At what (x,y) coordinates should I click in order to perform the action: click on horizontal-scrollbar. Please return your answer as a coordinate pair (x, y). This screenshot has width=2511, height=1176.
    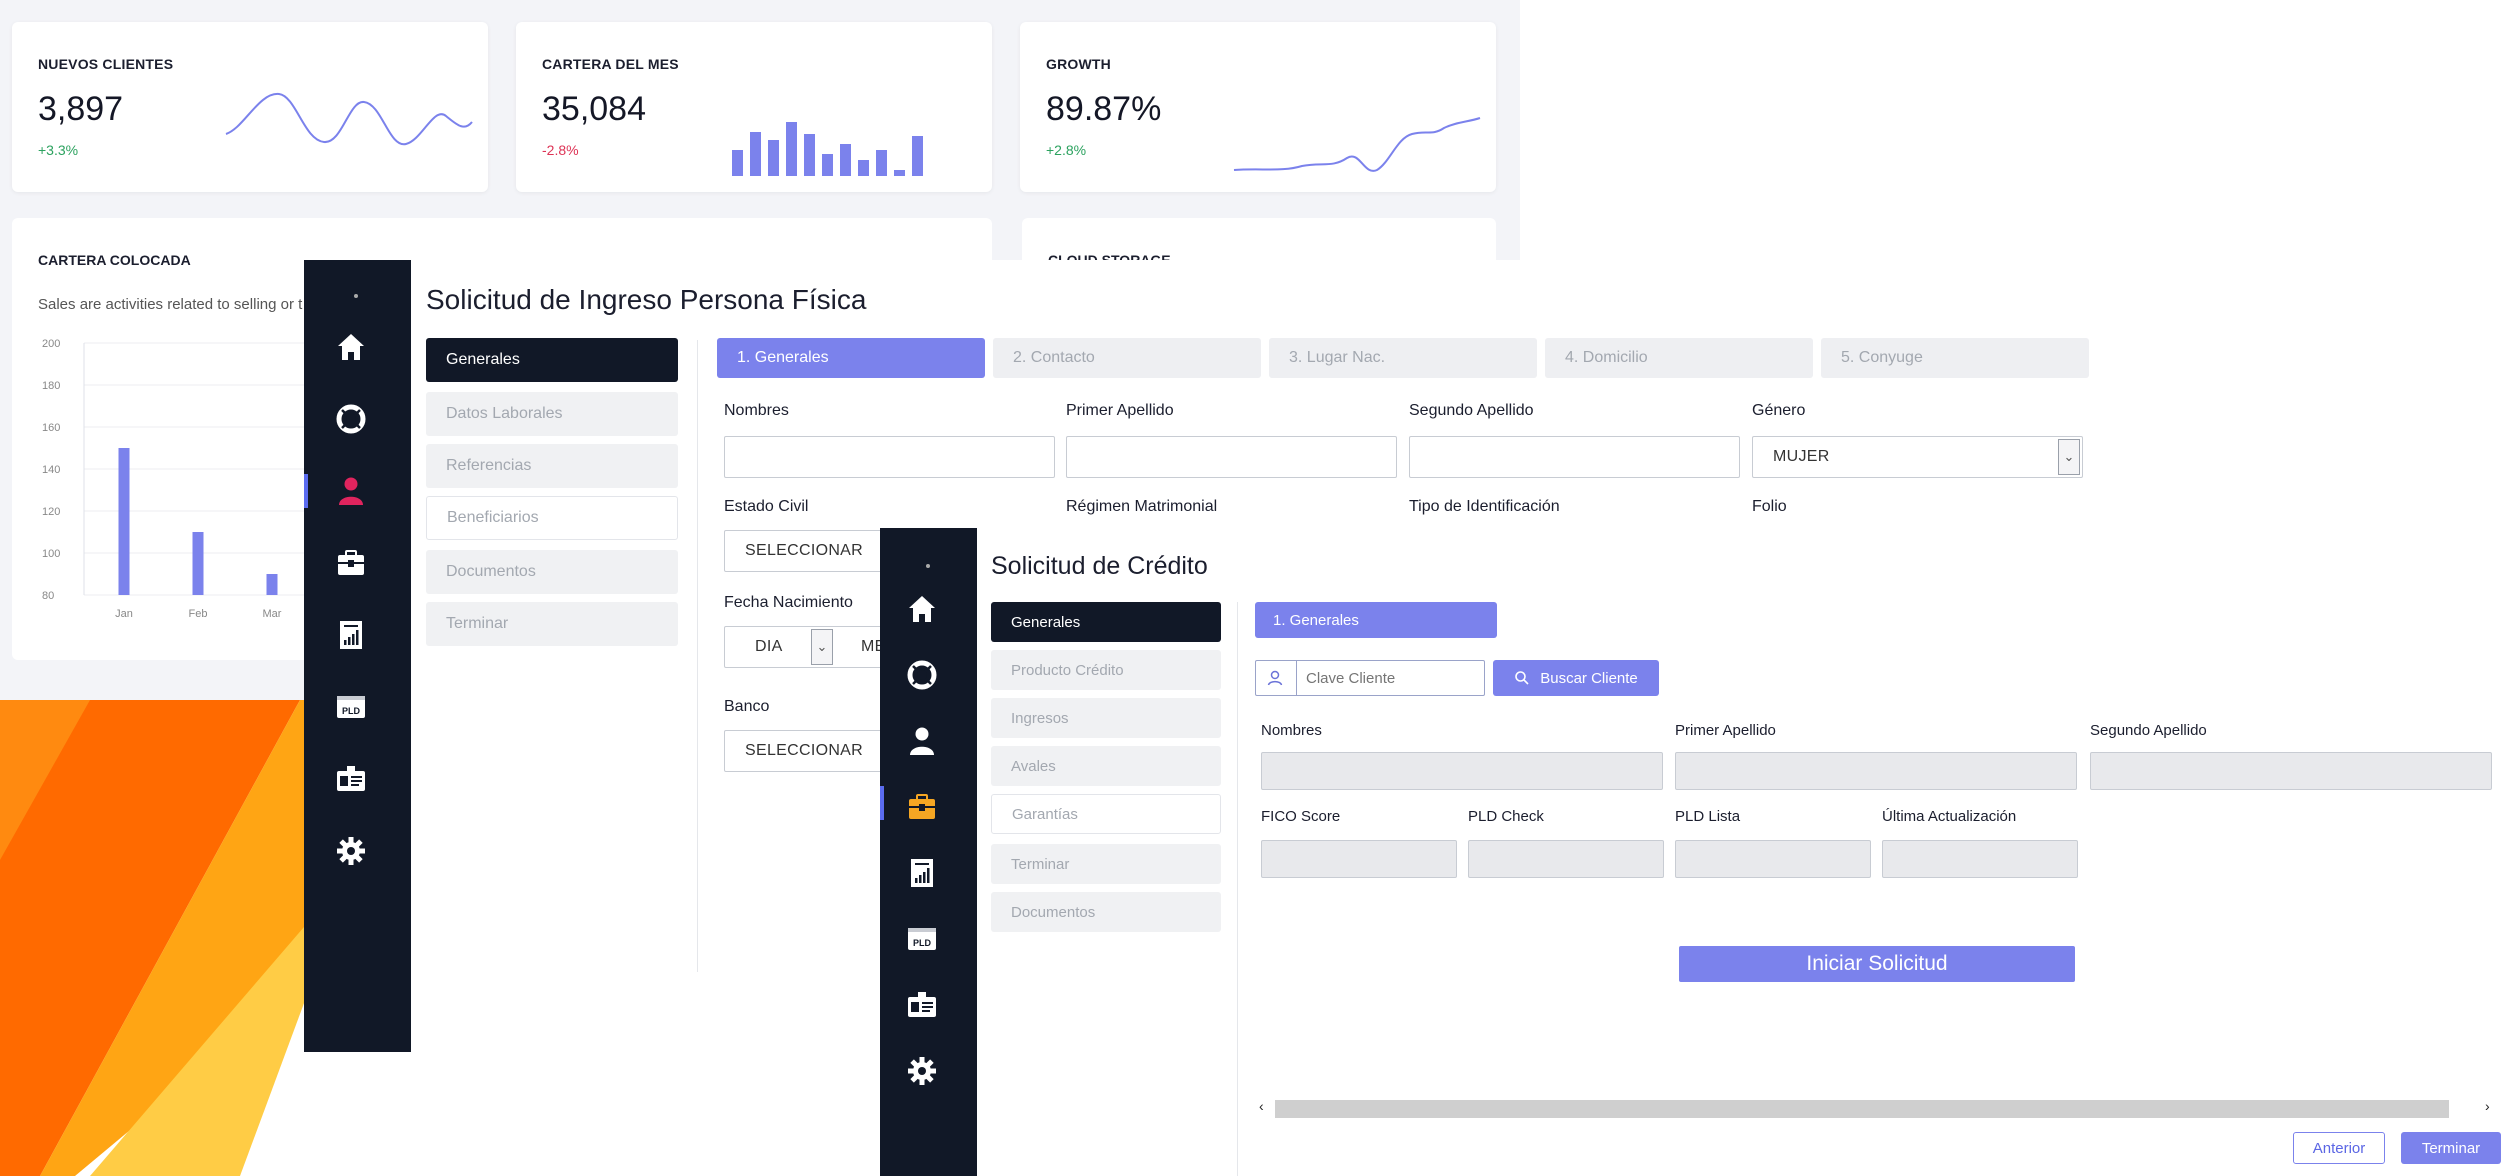
    Looking at the image, I should click on (1862, 1109).